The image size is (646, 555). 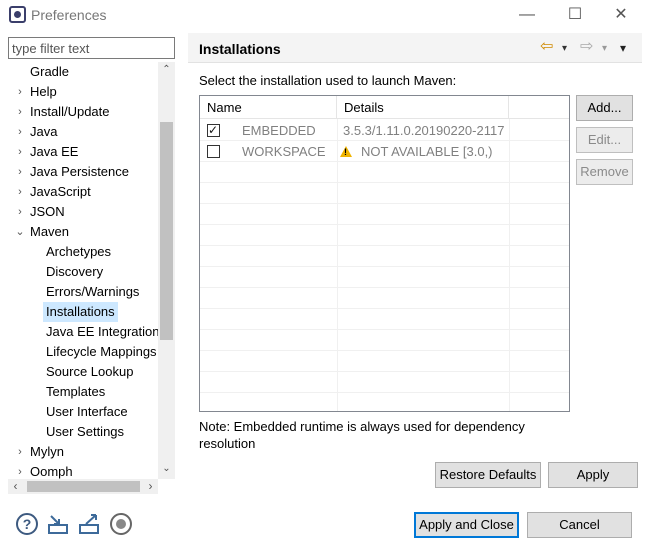 I want to click on forward-menu-icon: ▾, so click(x=604, y=49).